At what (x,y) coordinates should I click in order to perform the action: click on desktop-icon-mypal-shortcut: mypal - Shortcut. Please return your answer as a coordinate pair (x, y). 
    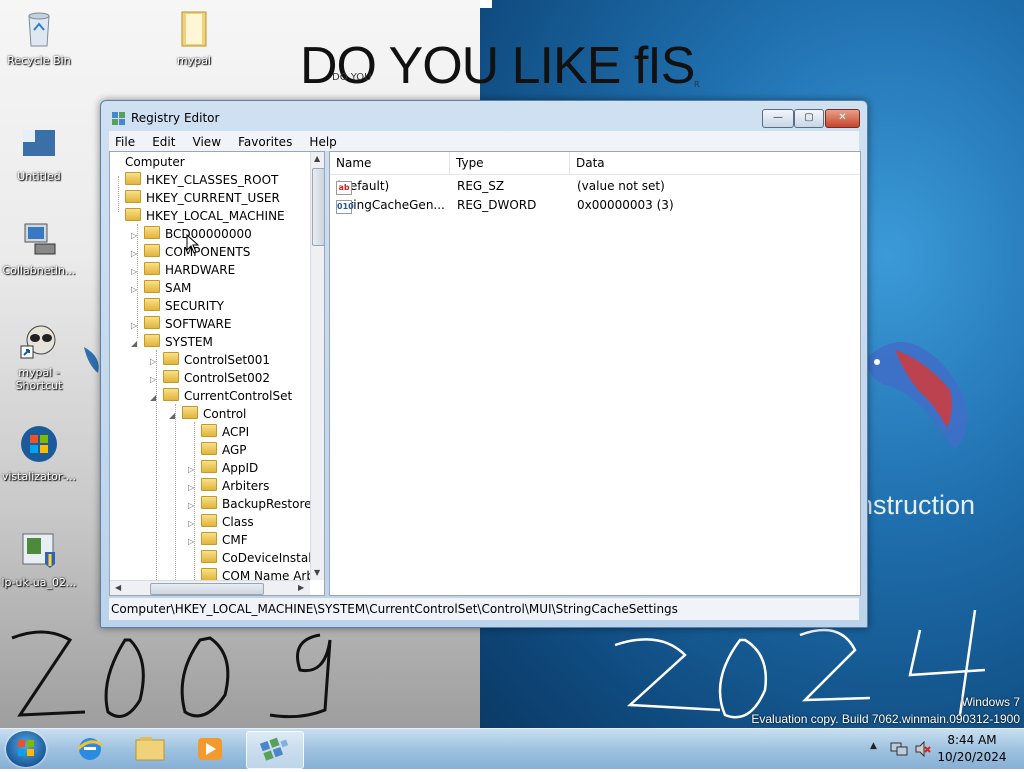
    Looking at the image, I should click on (39, 356).